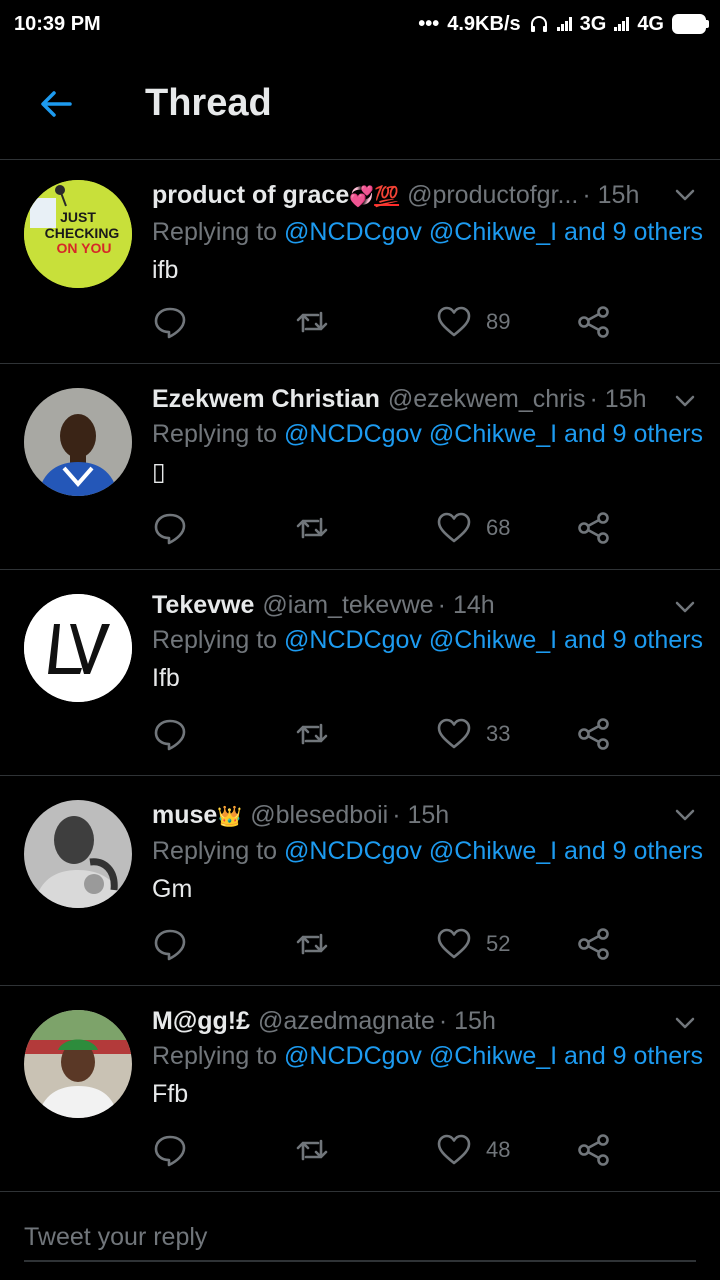 This screenshot has height=1280, width=720. I want to click on crown-emoji: 👑, so click(230, 816).